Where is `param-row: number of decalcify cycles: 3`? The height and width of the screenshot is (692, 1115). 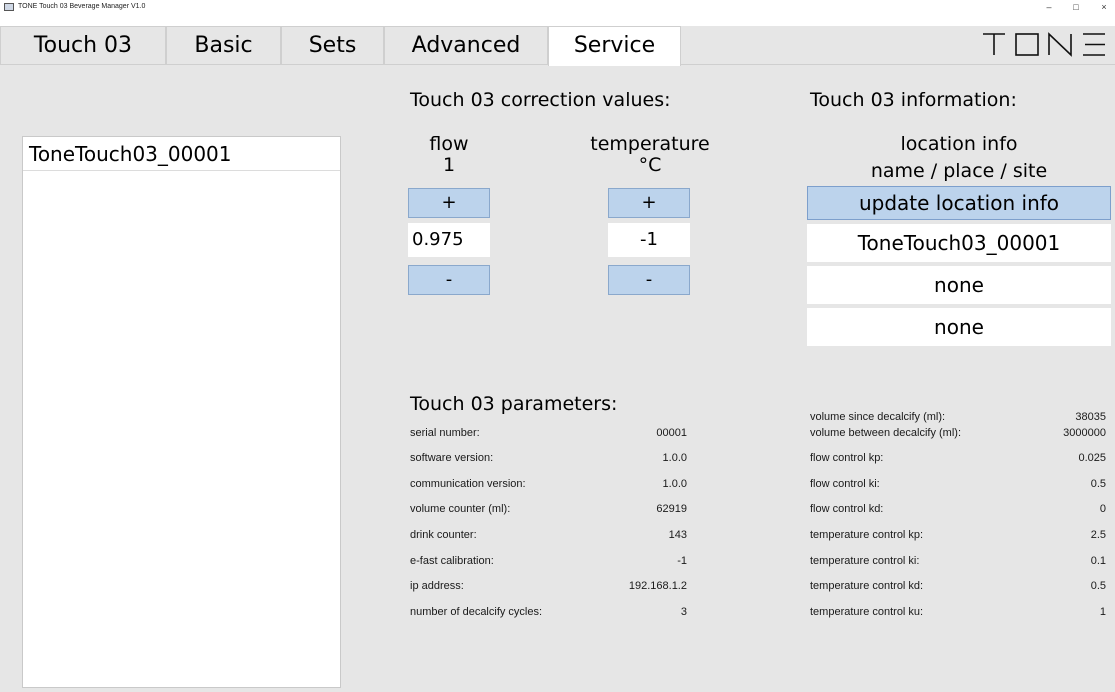
param-row: number of decalcify cycles: 3 is located at coordinates (548, 612).